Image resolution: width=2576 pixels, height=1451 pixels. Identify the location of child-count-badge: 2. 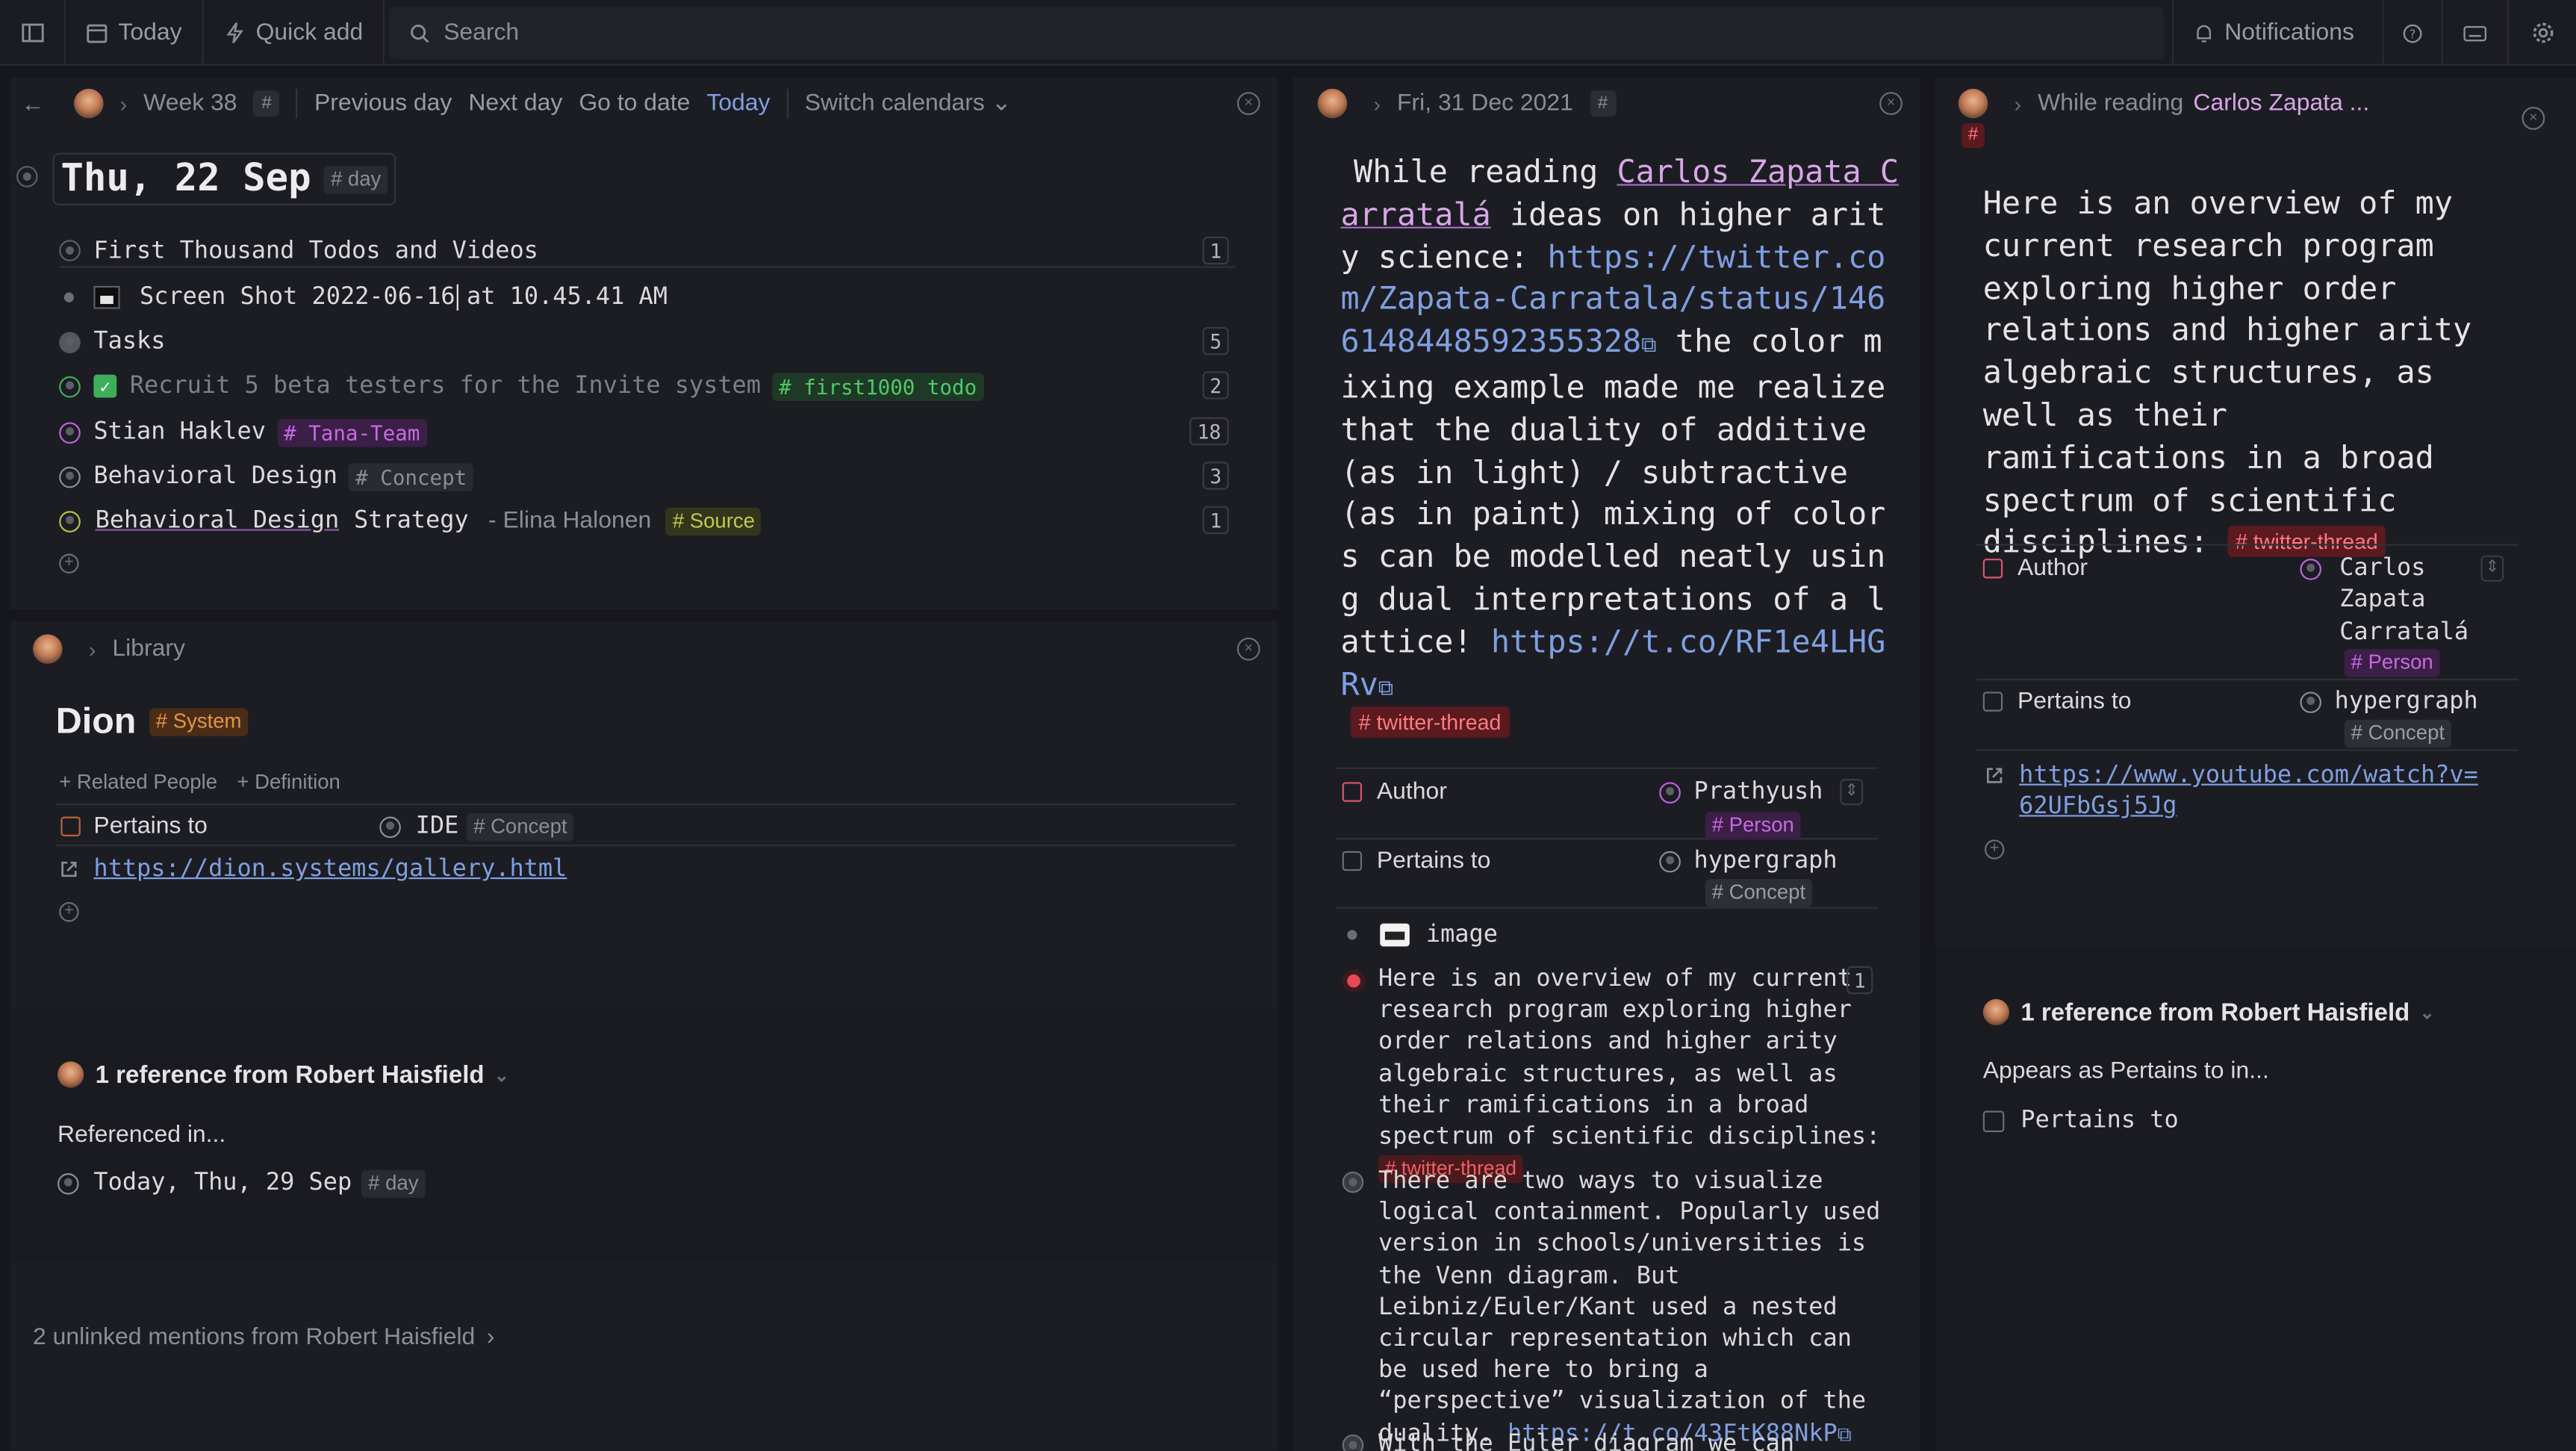
(1215, 386).